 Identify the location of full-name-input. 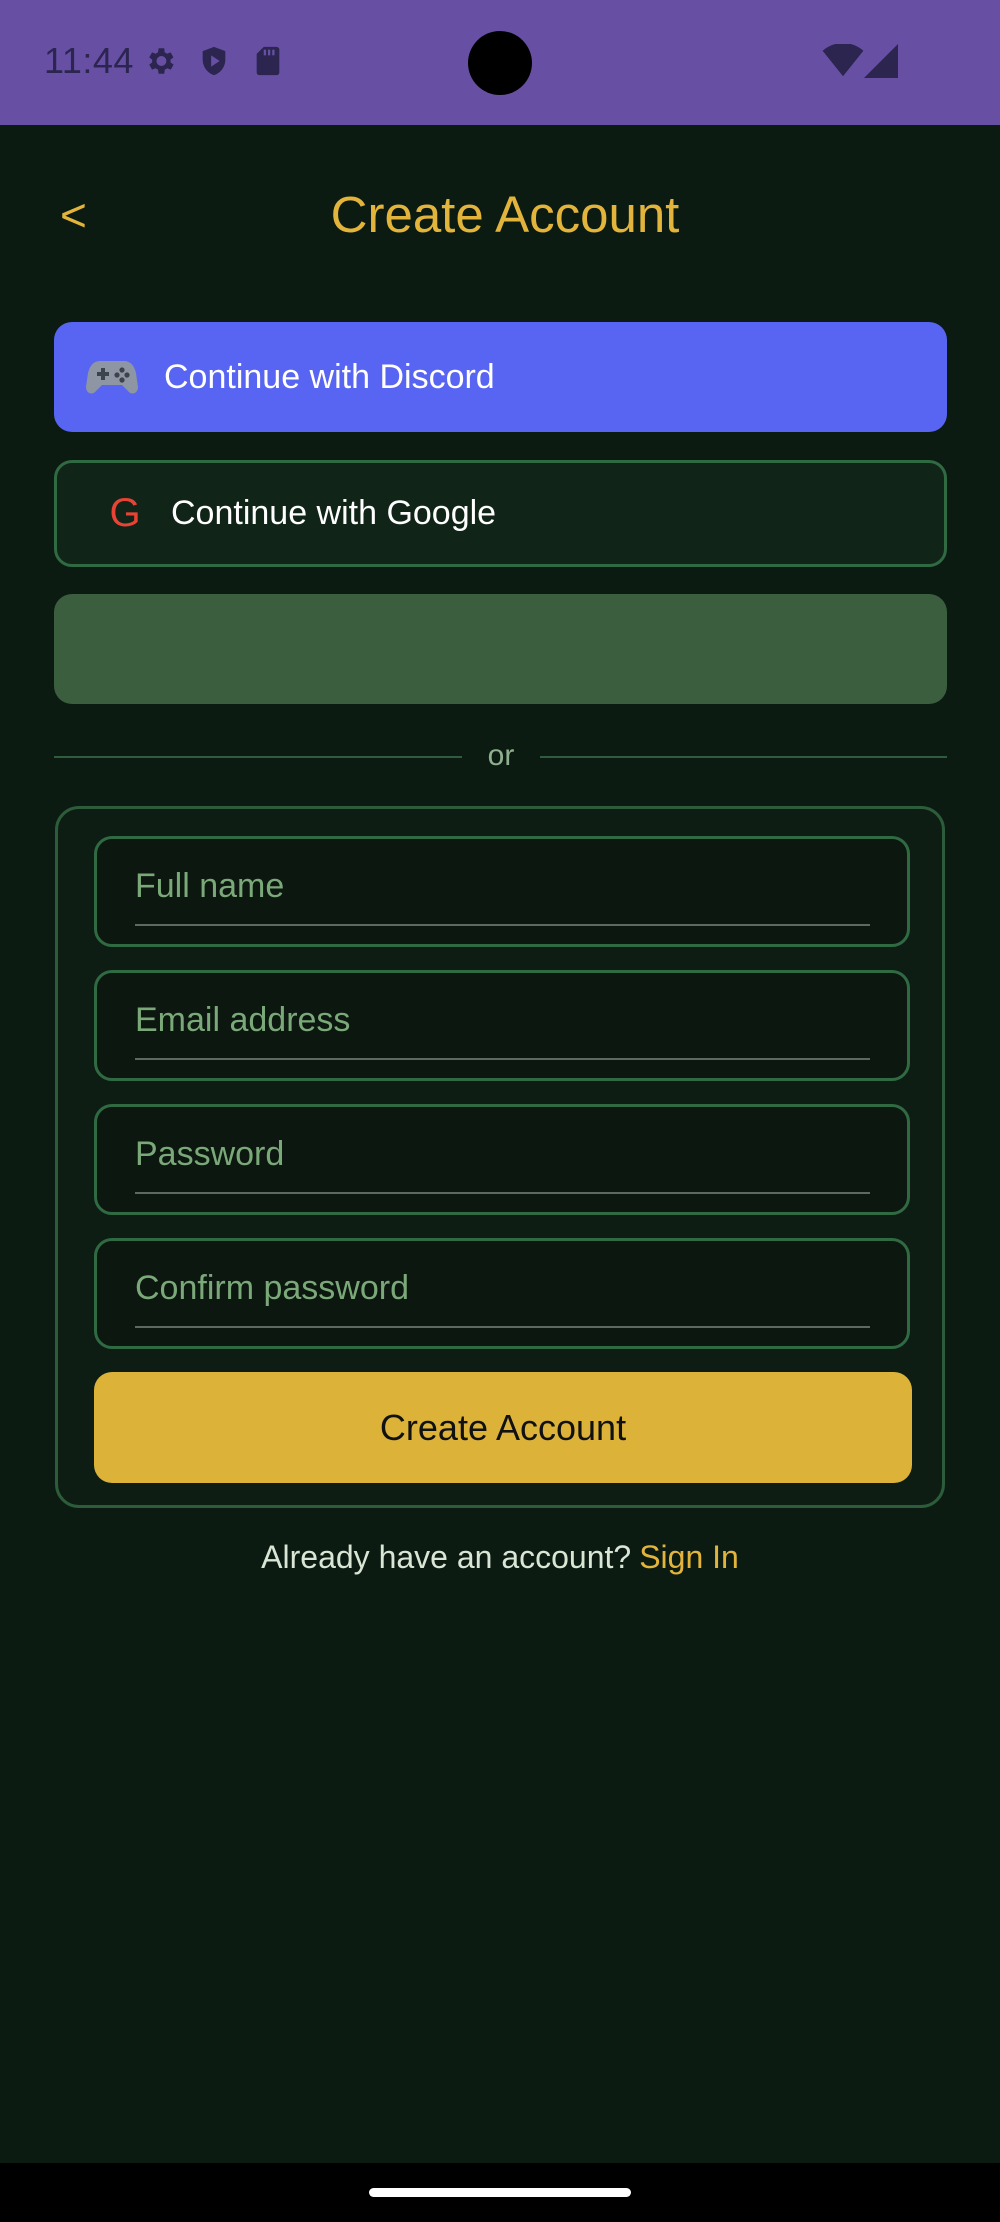
(502, 886).